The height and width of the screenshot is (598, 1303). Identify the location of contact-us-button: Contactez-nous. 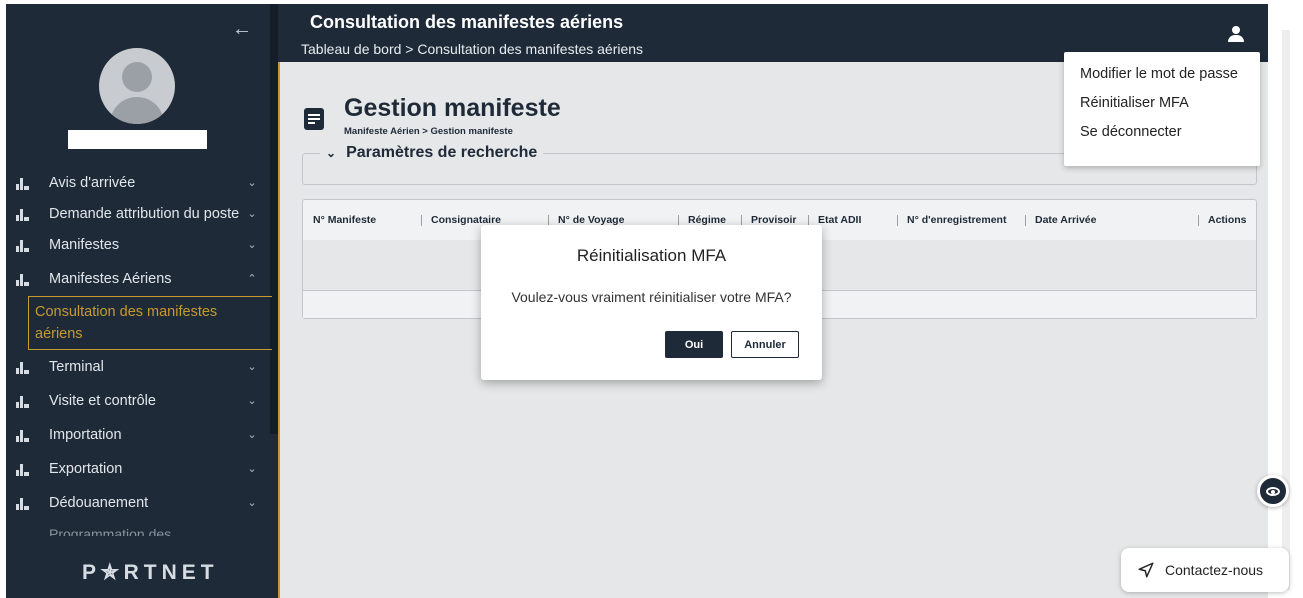
(1205, 570).